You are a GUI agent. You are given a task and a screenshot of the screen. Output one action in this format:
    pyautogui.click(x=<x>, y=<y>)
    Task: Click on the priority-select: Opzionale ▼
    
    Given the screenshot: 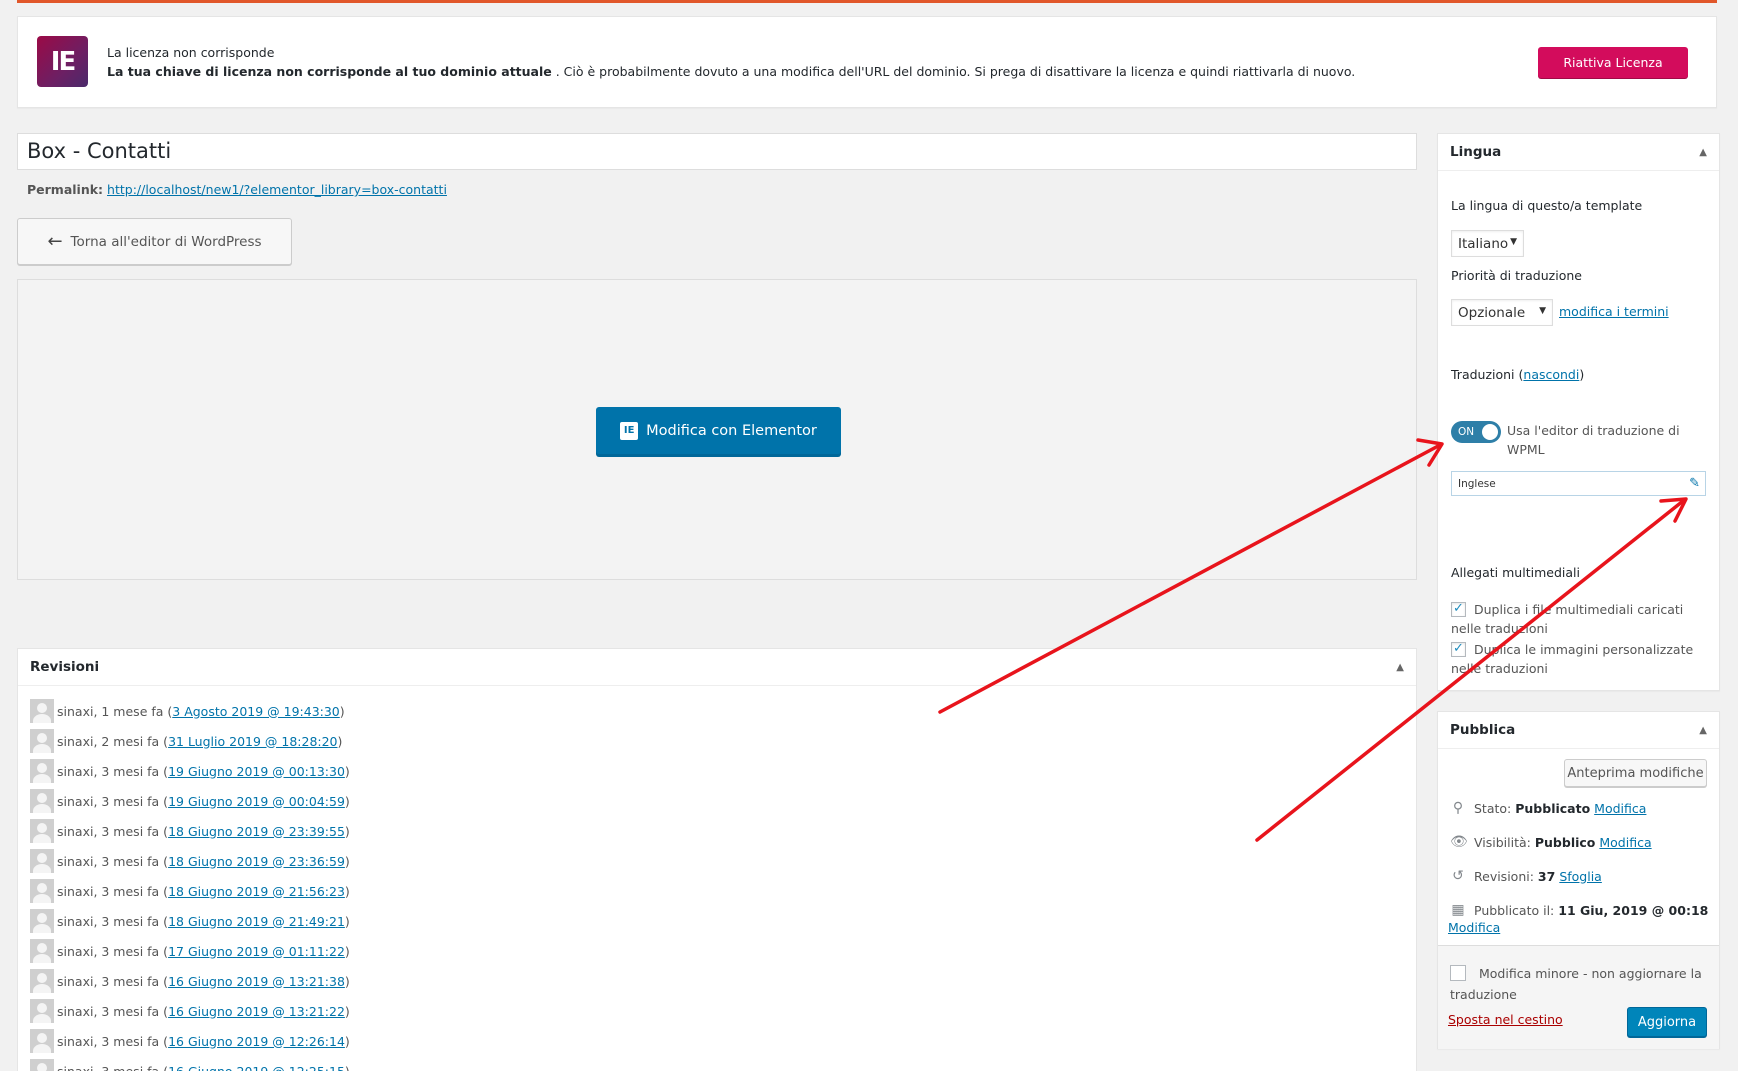 What is the action you would take?
    pyautogui.click(x=1502, y=312)
    